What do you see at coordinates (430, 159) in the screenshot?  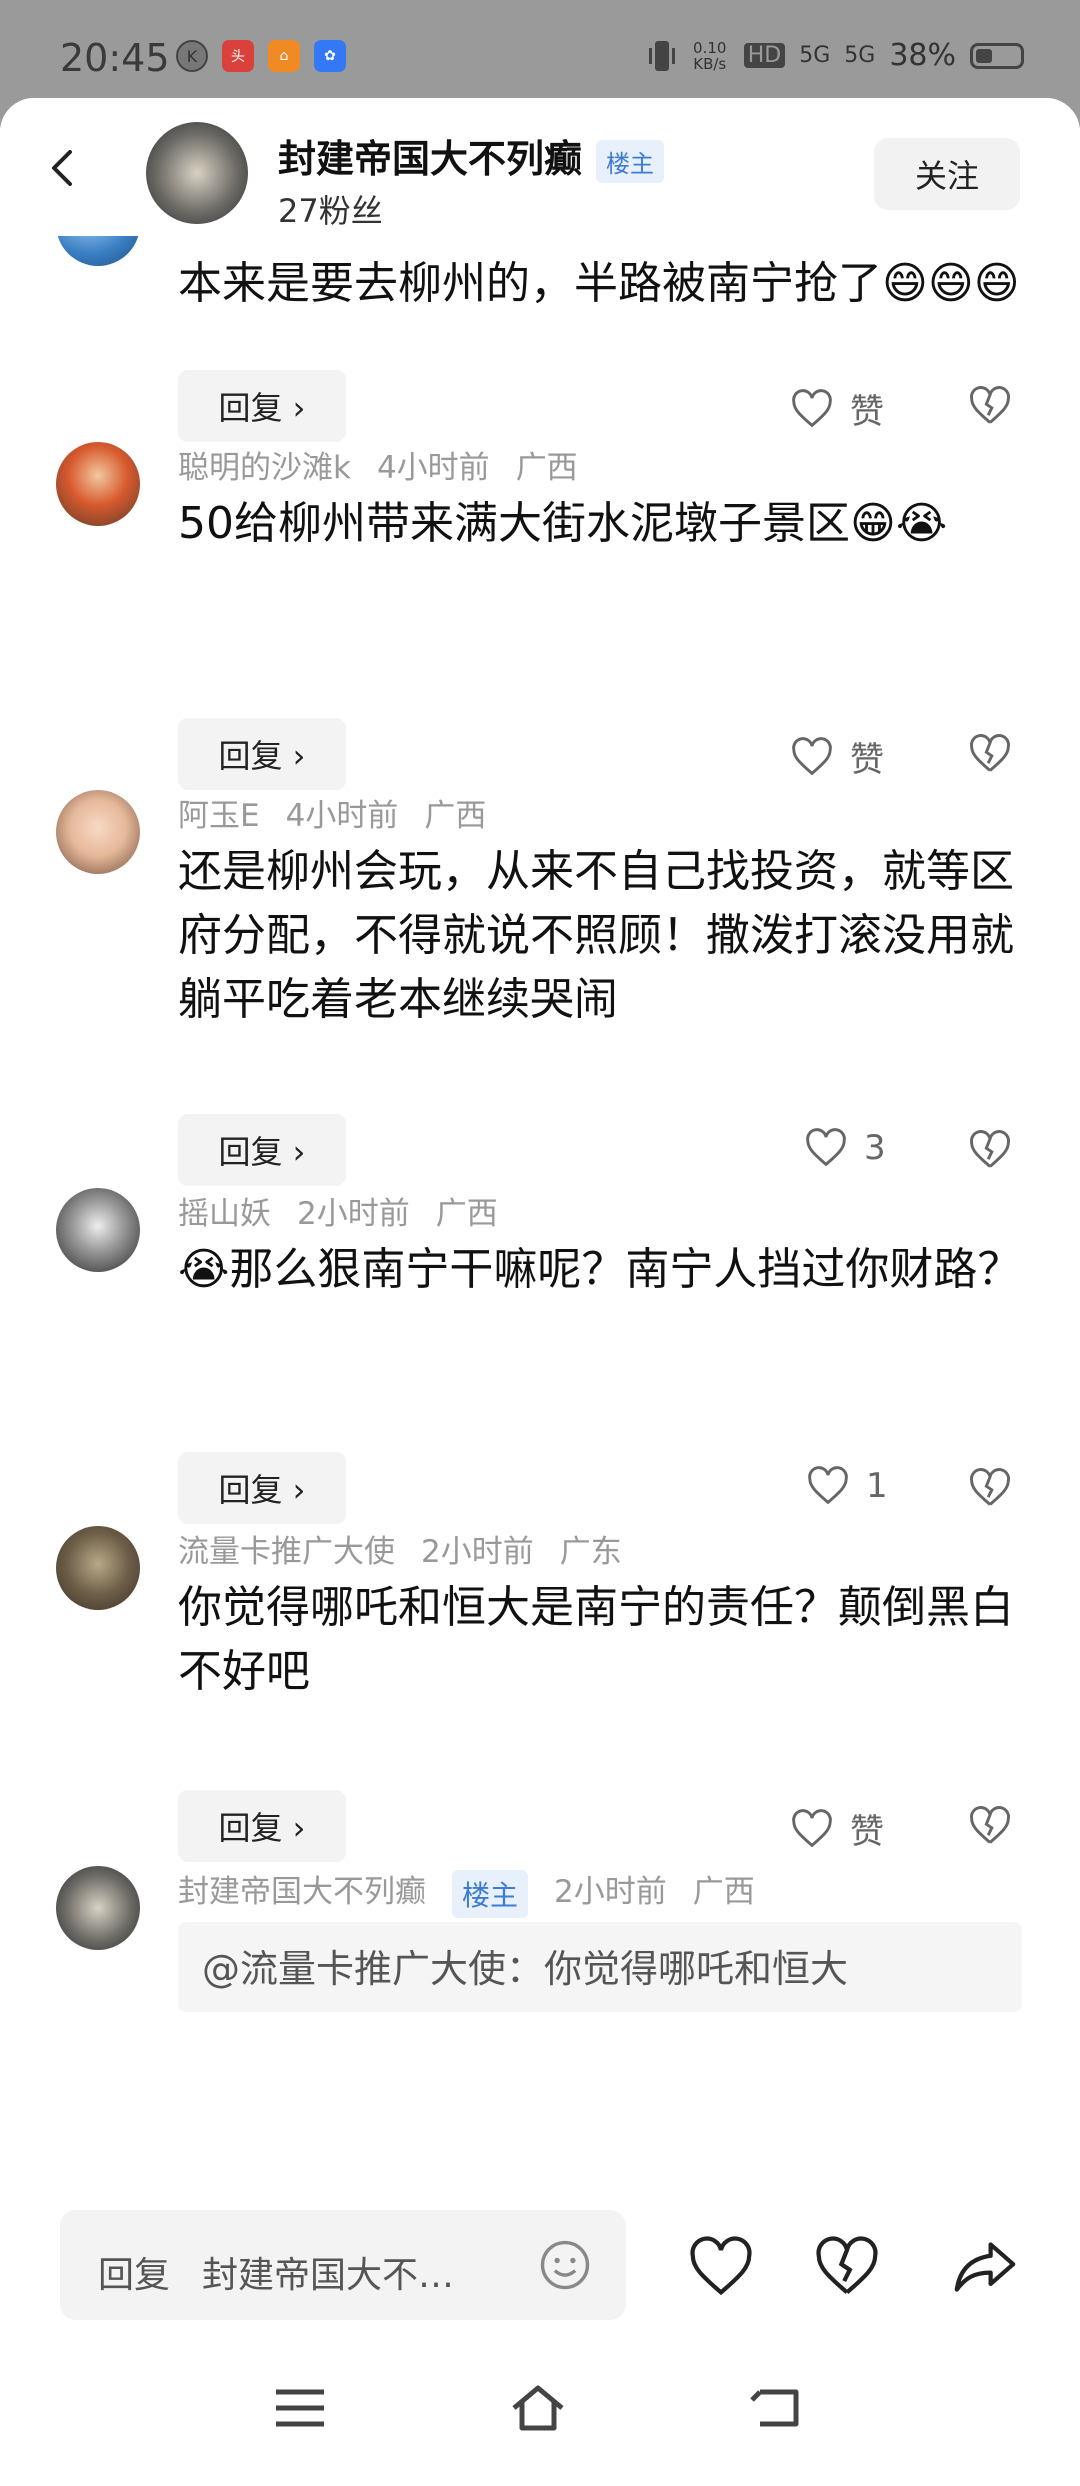 I see `host-name-text: 封建帝国大不列癫` at bounding box center [430, 159].